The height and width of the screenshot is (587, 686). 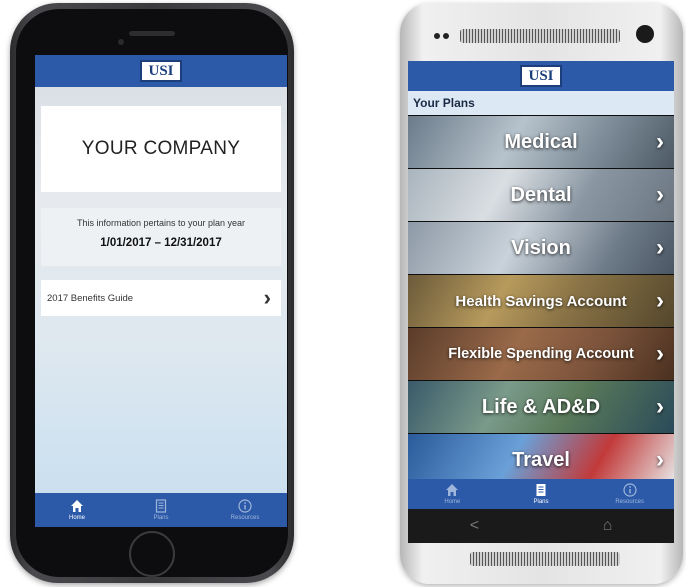 I want to click on plan-item-dental: Dental ›, so click(x=541, y=195).